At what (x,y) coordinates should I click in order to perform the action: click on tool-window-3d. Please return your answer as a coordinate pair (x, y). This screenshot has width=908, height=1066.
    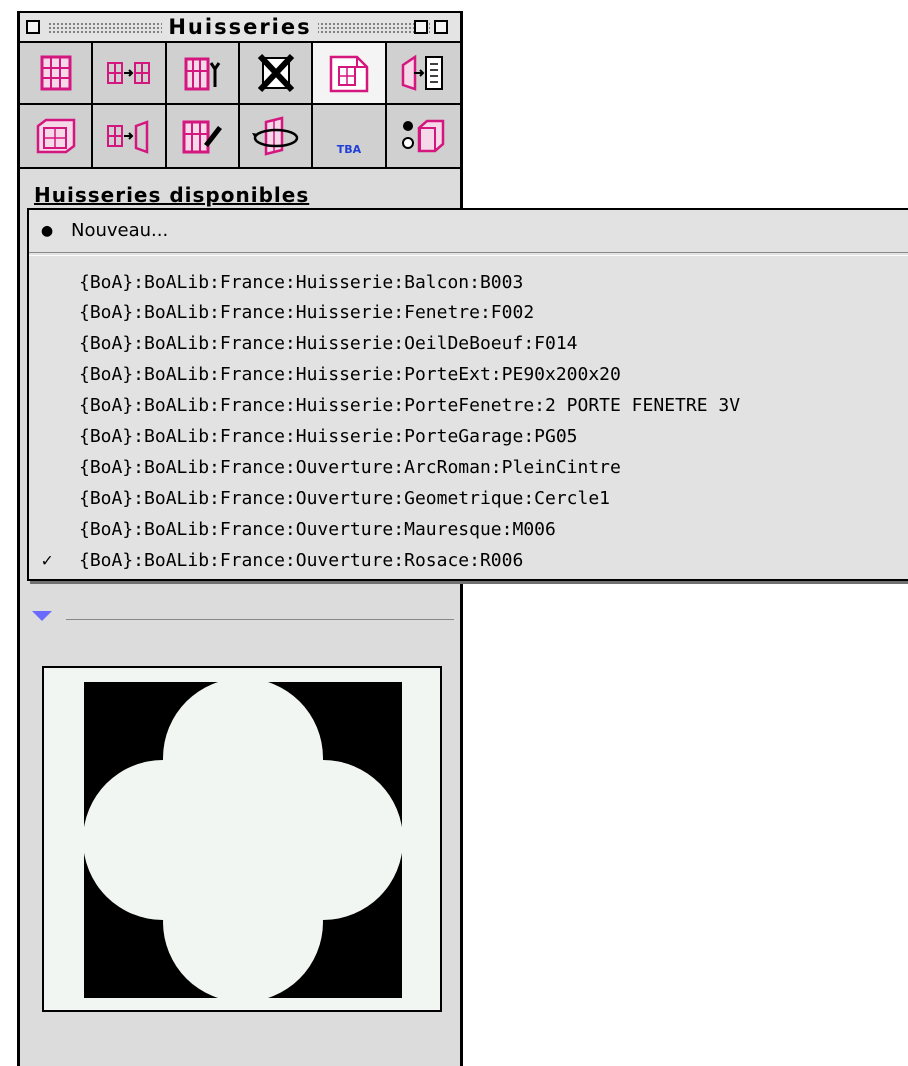
    Looking at the image, I should click on (57, 136).